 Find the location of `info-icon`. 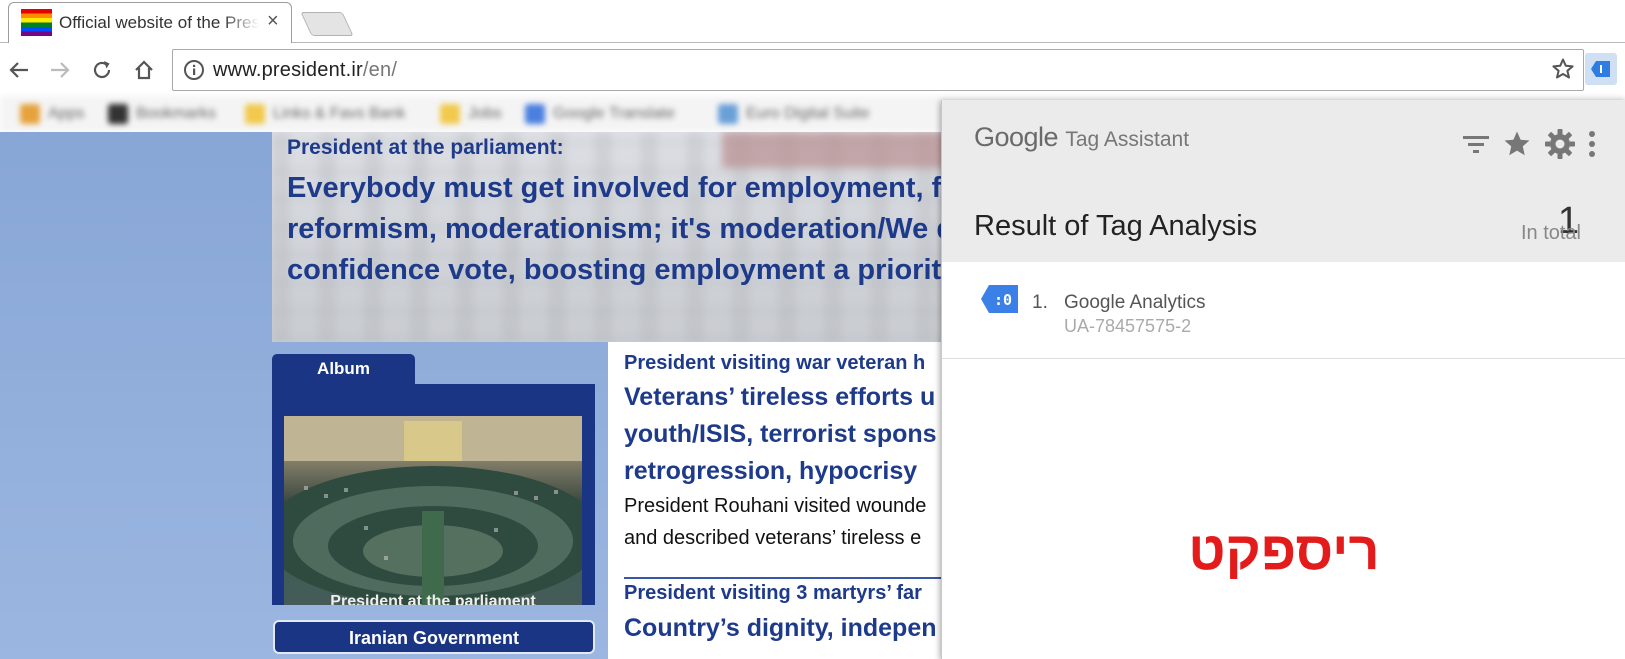

info-icon is located at coordinates (194, 70).